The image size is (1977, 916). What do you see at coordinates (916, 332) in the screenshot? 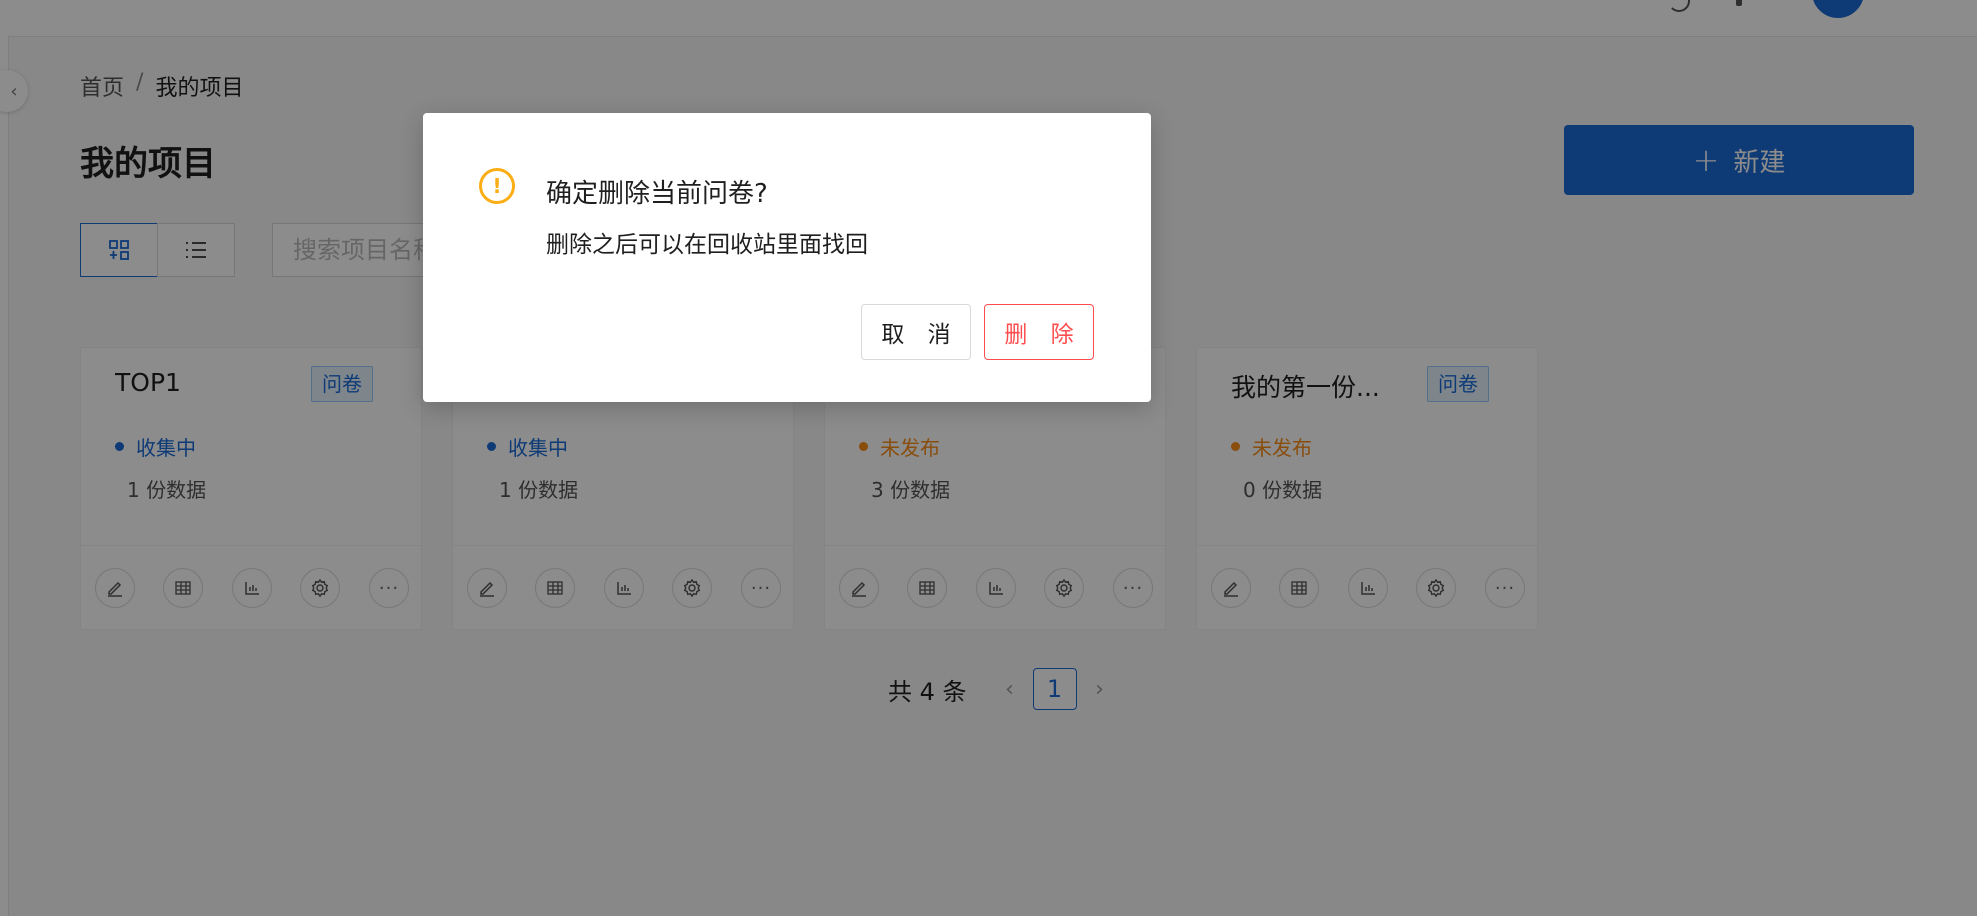
I see `cancel-button: 取 消` at bounding box center [916, 332].